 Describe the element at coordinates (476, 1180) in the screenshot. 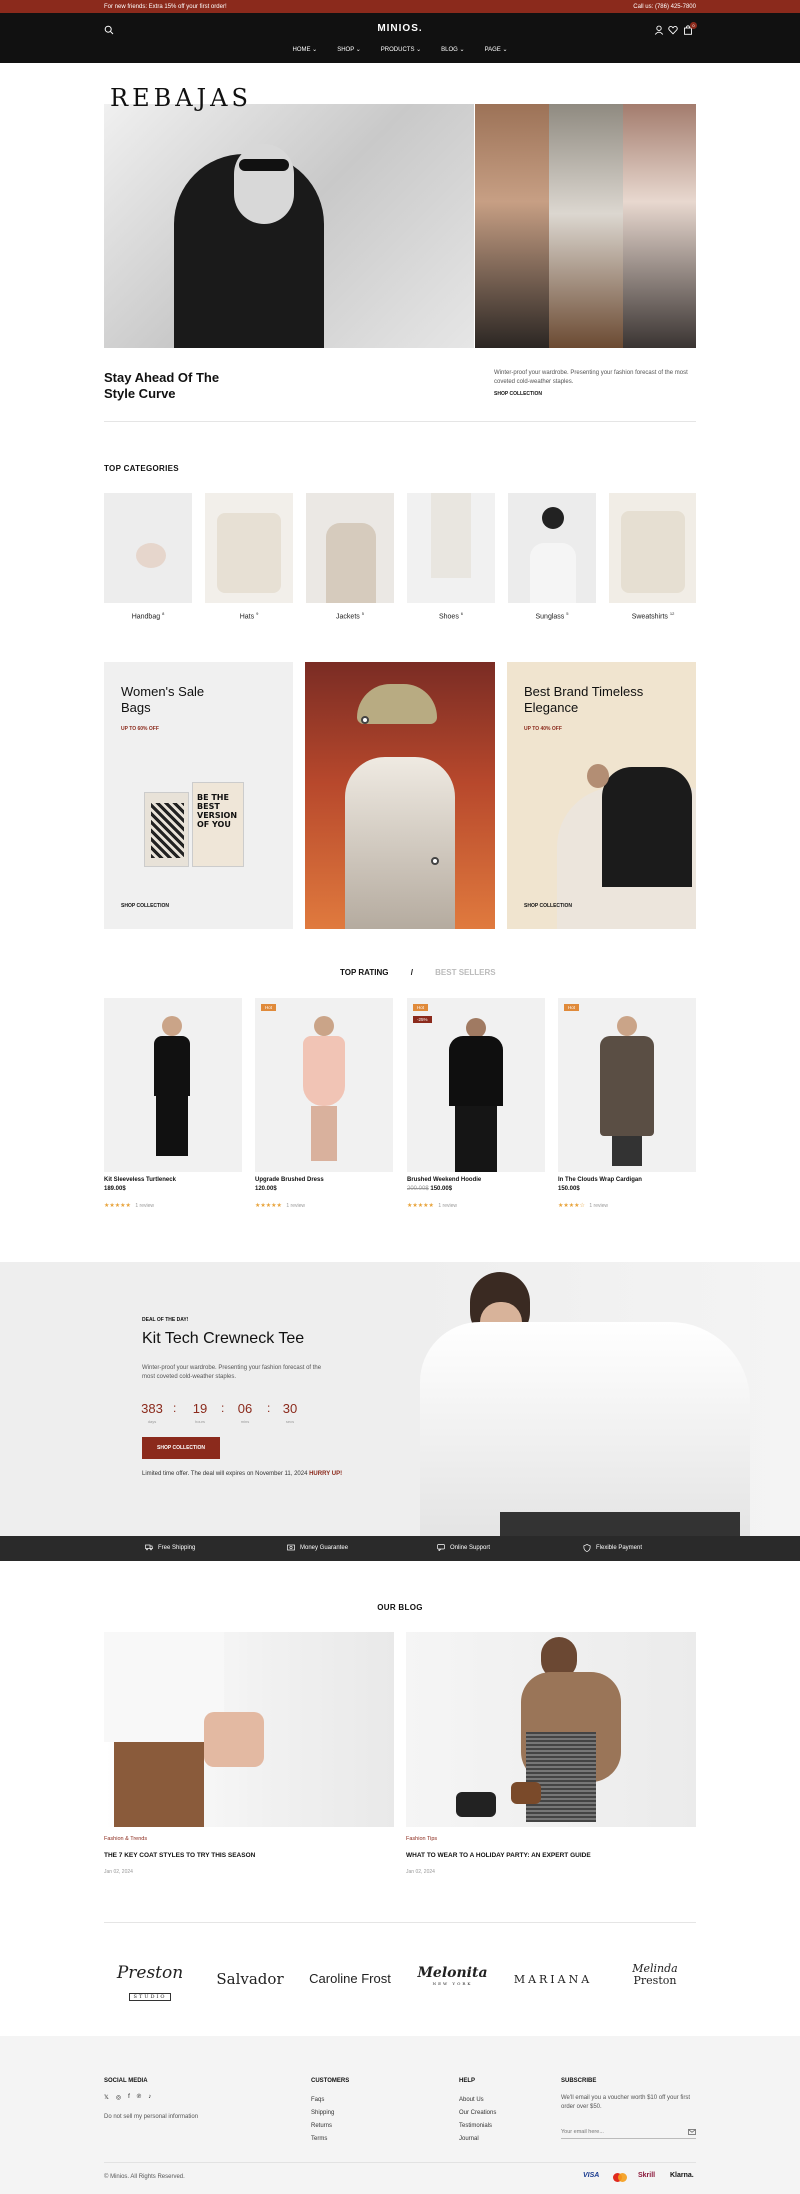

I see `product-name: Brushed Weekend Hoodie` at that location.